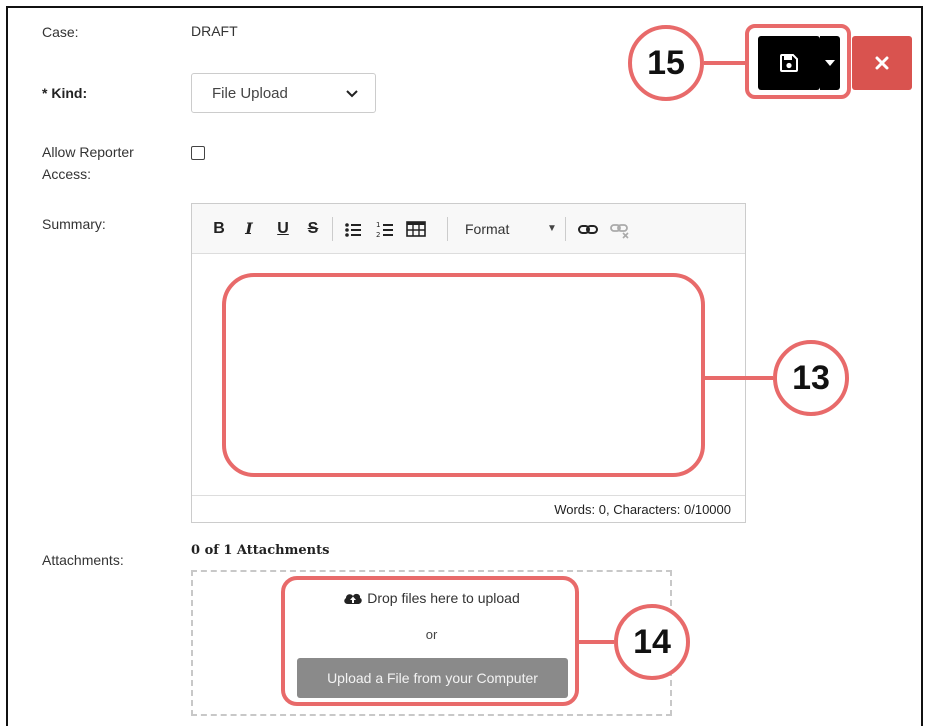 This screenshot has height=726, width=929. I want to click on table-icon, so click(416, 229).